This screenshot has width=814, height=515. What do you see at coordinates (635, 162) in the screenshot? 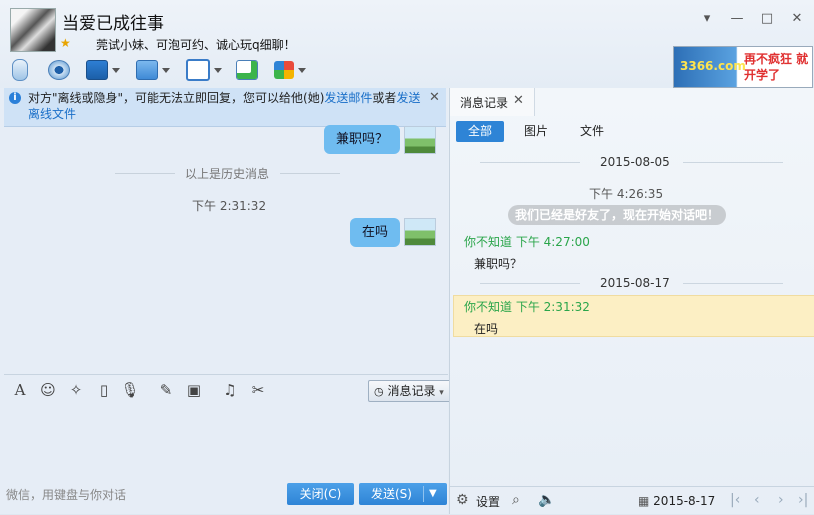
I see `date-separator: 2015-08-05` at bounding box center [635, 162].